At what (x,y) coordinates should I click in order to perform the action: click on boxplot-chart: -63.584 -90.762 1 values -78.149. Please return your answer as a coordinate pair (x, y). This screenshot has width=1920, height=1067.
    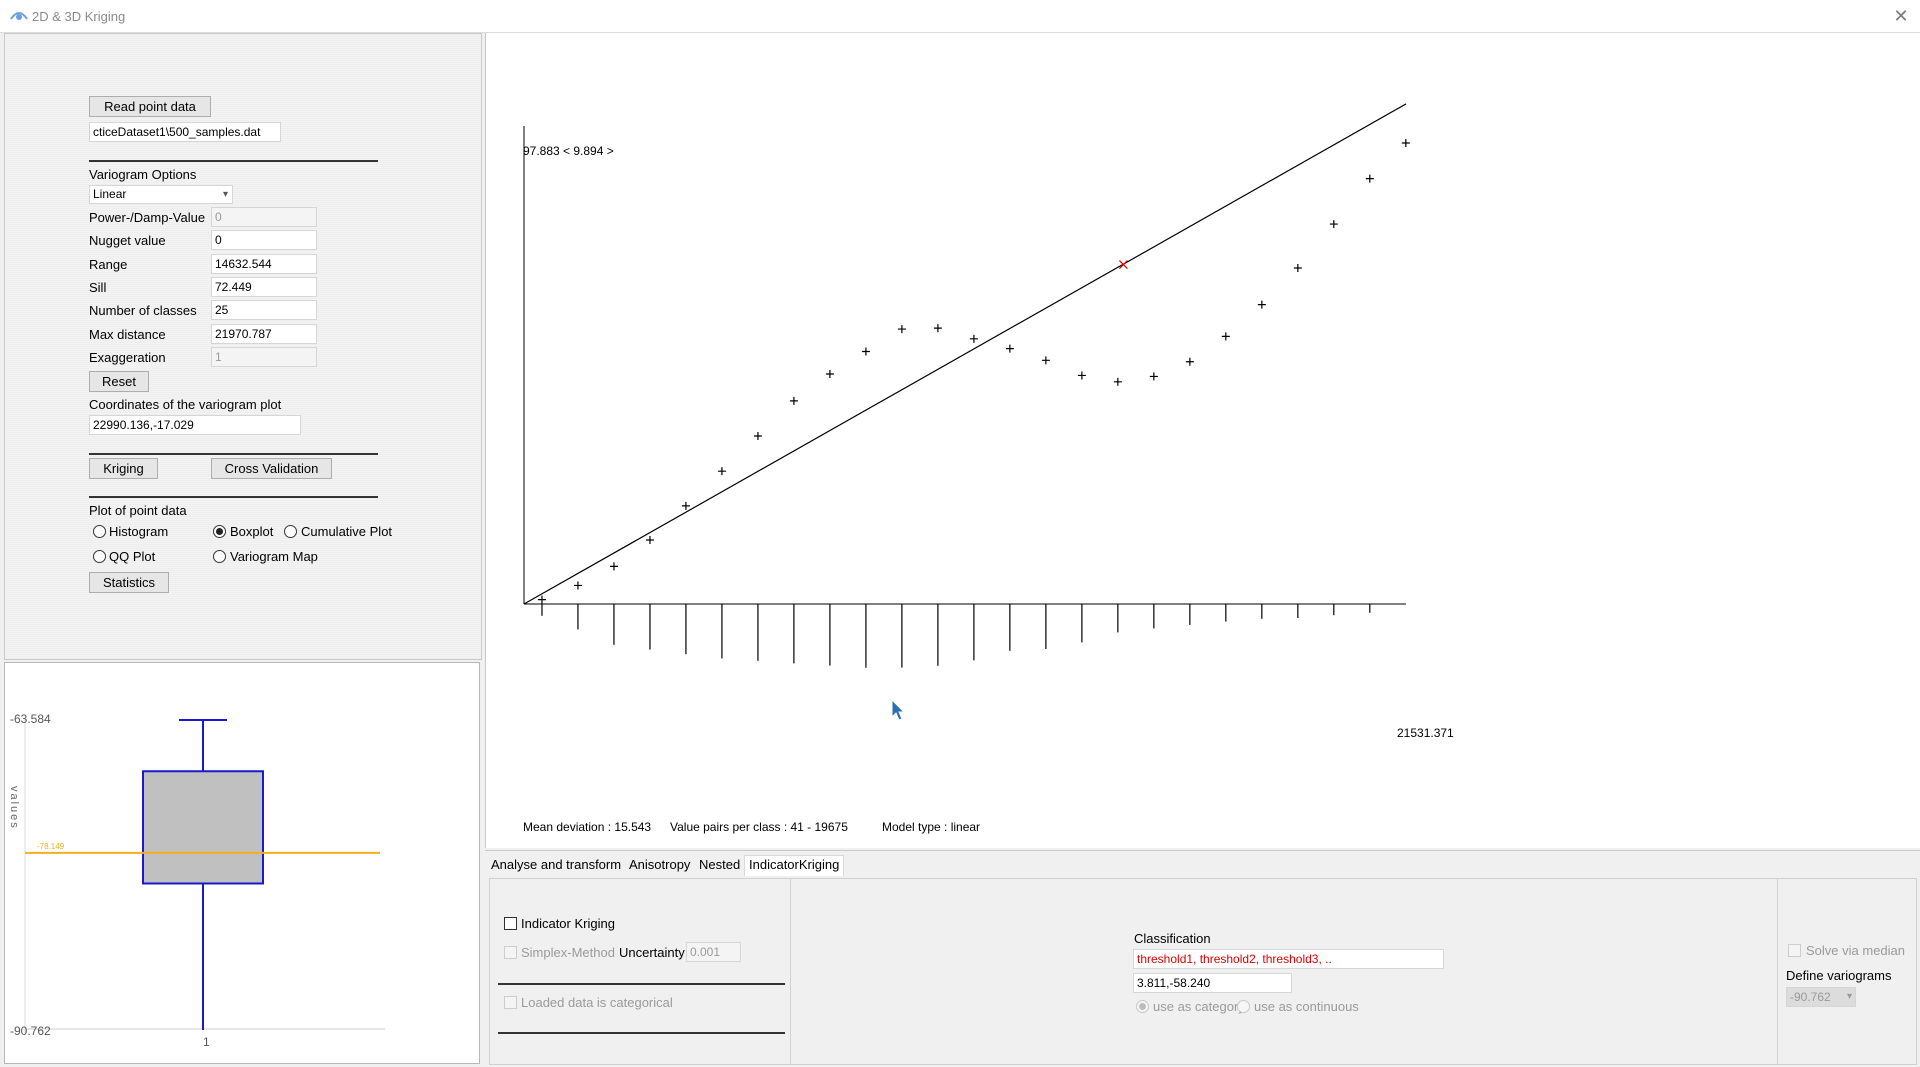
    Looking at the image, I should click on (196, 880).